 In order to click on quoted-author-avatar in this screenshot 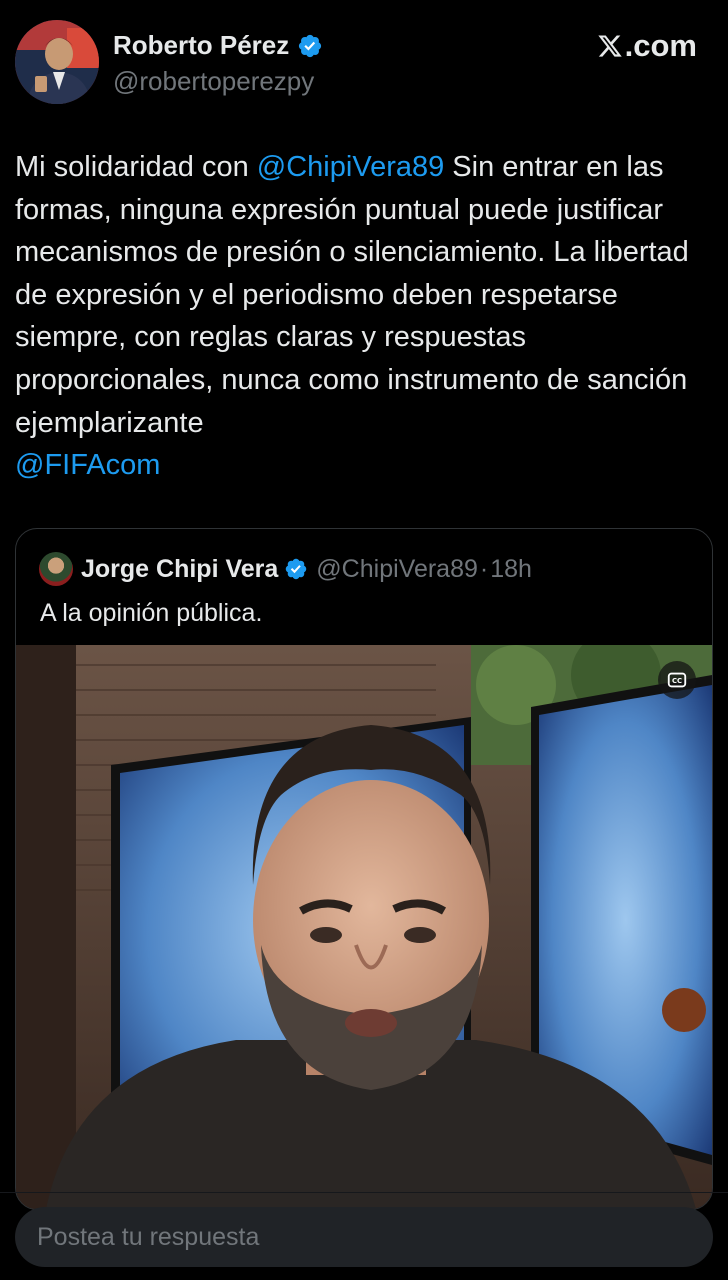, I will do `click(56, 569)`.